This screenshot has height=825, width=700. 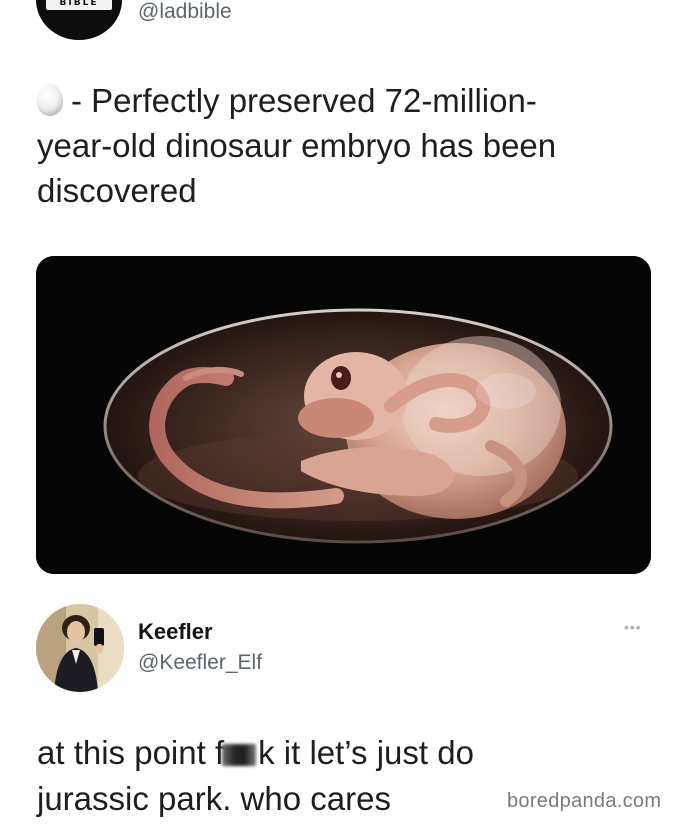 What do you see at coordinates (636, 627) in the screenshot?
I see `more-options-icon: •••` at bounding box center [636, 627].